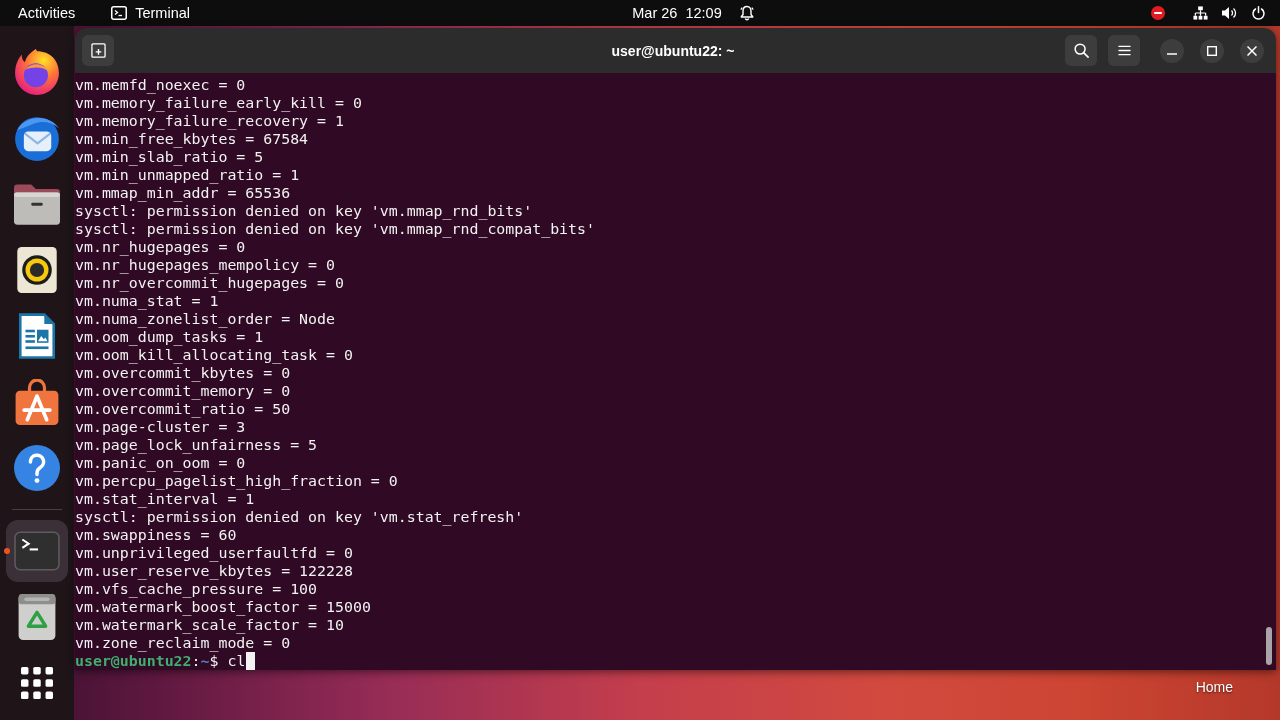  Describe the element at coordinates (205, 319) in the screenshot. I see `output-line: vm.numa_zonelist_order = Node` at that location.